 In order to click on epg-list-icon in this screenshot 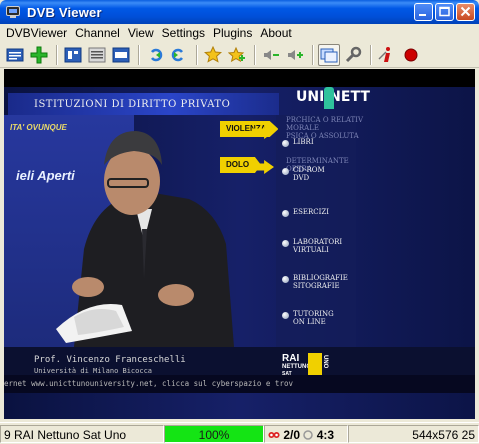, I will do `click(97, 54)`.